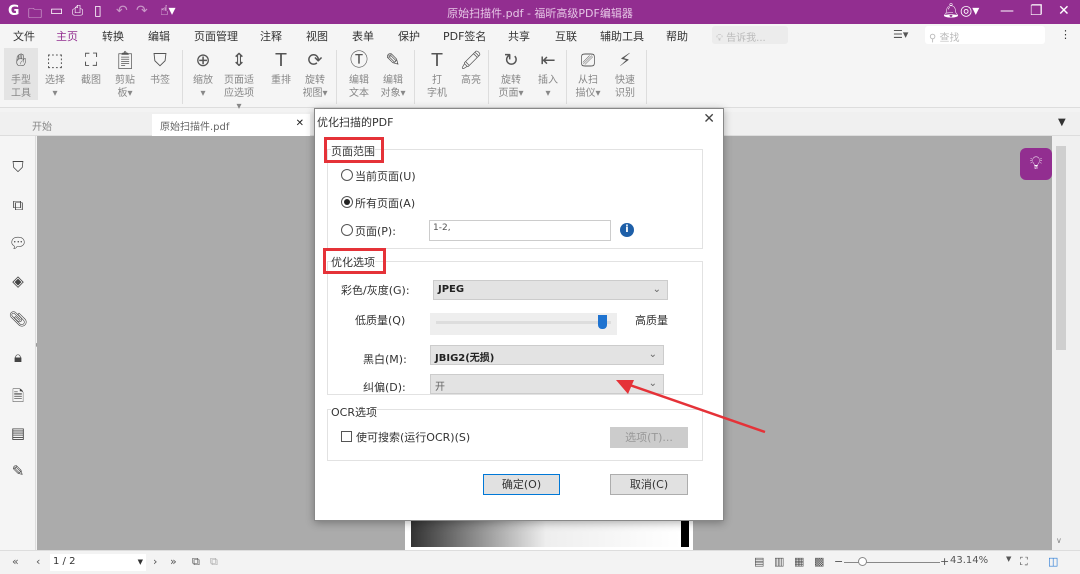 This screenshot has height=574, width=1080. Describe the element at coordinates (18, 167) in the screenshot. I see `bookmark-panel-icon: ⛉` at that location.